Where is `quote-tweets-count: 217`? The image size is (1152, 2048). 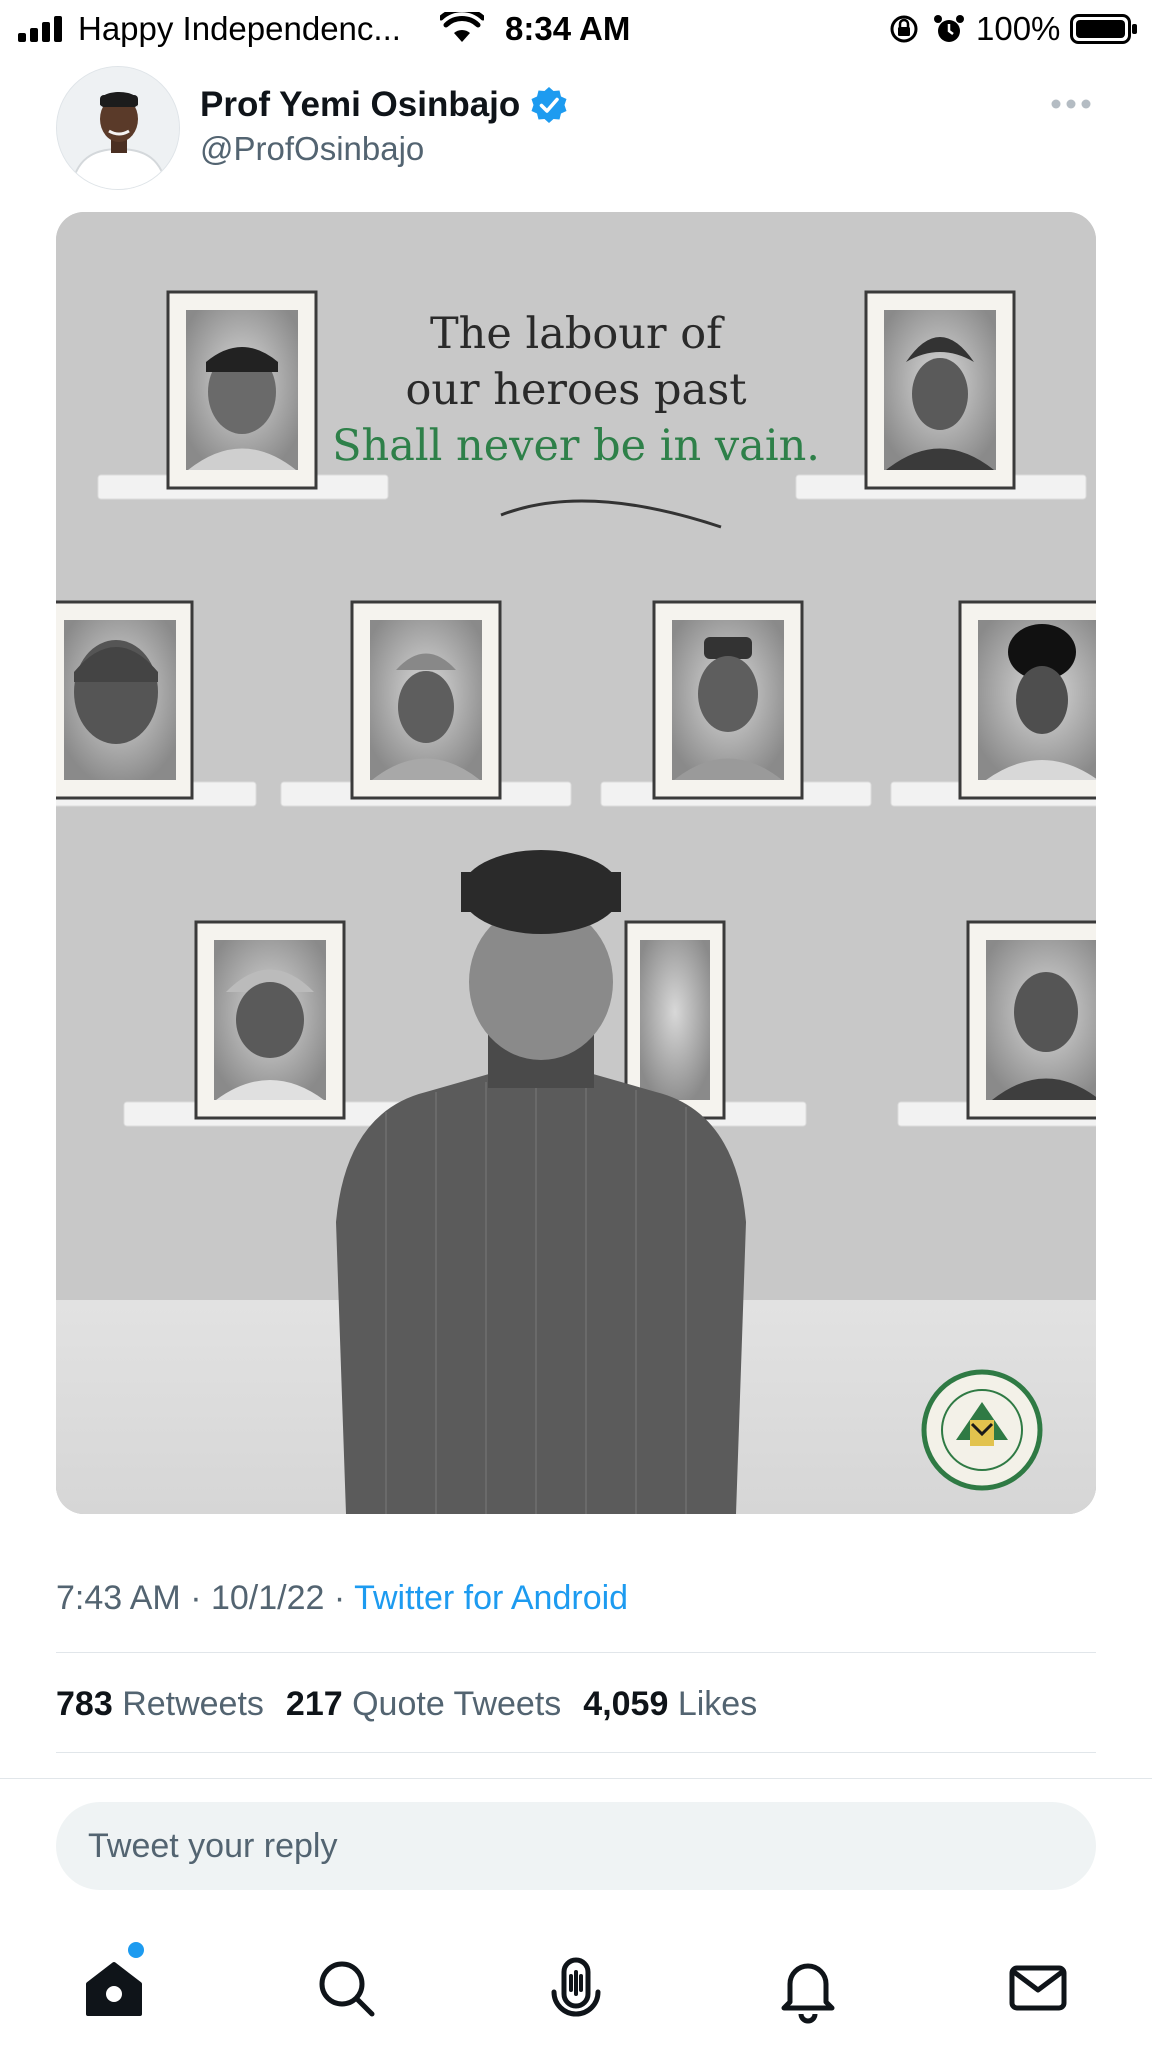 quote-tweets-count: 217 is located at coordinates (314, 1704).